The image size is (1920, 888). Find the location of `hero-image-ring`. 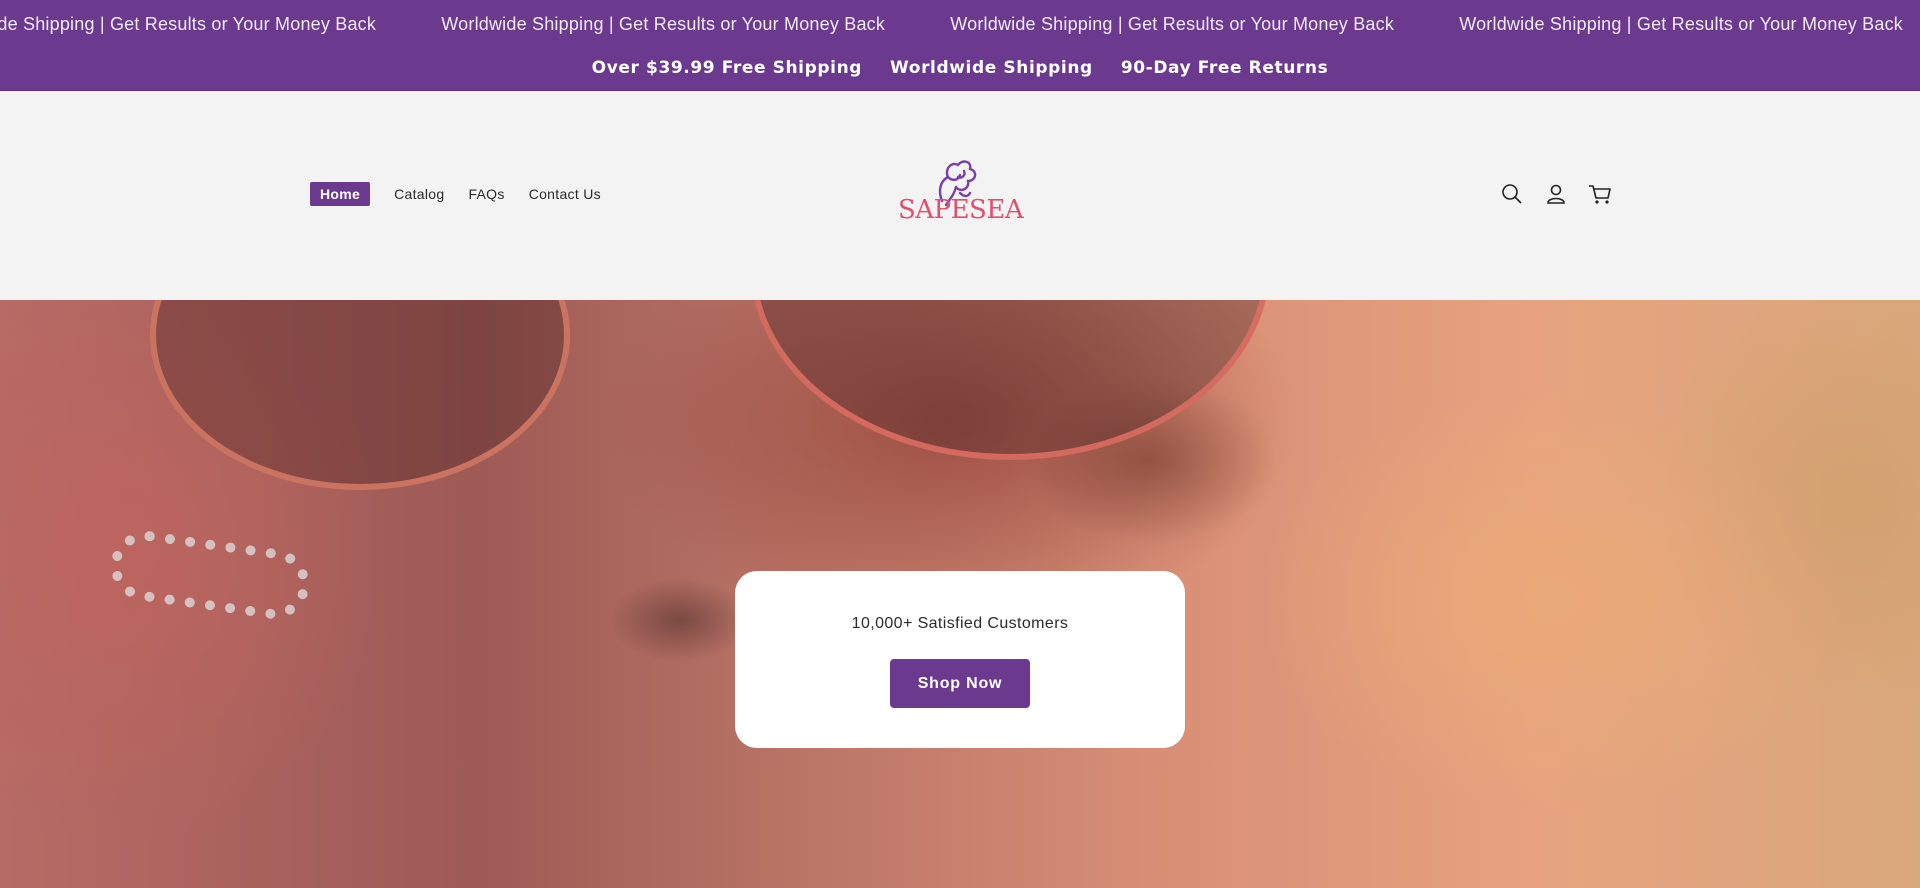

hero-image-ring is located at coordinates (210, 575).